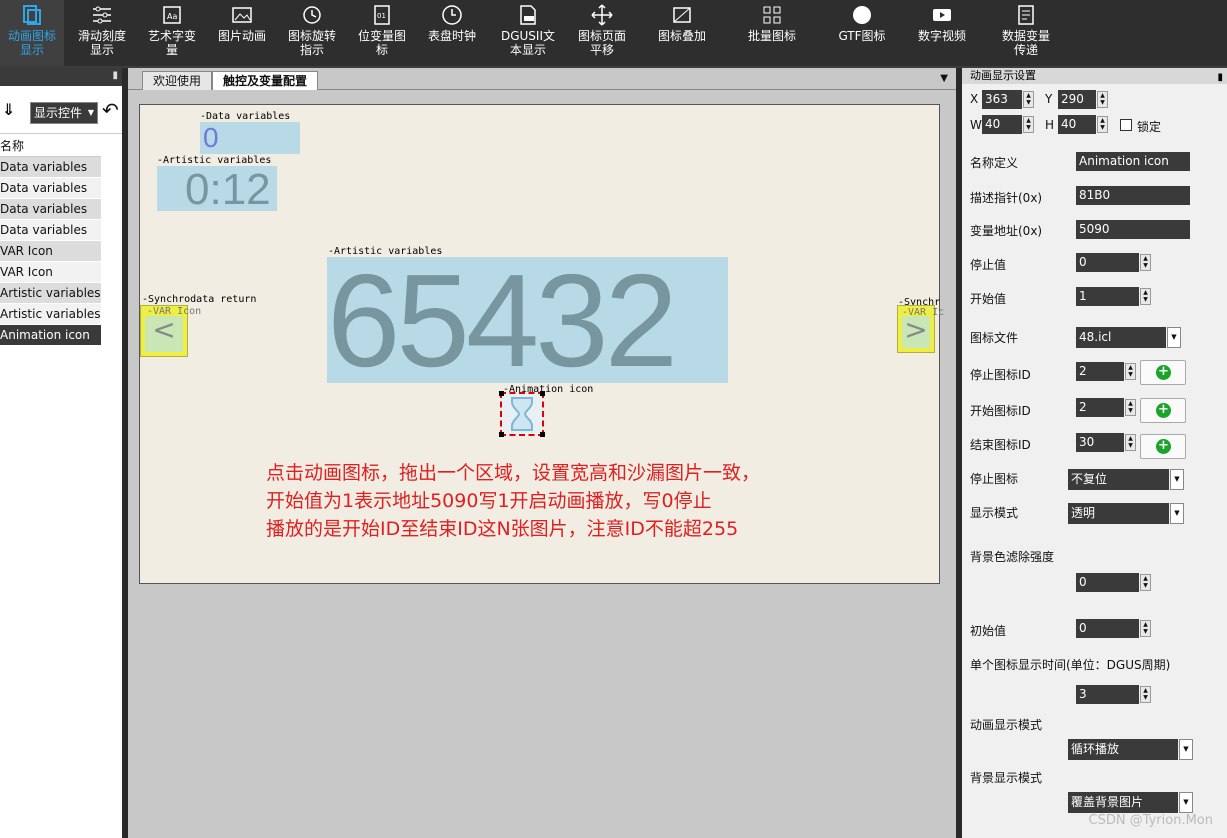 This screenshot has height=838, width=1227. What do you see at coordinates (217, 189) in the screenshot?
I see `artistic-variable-widget: 0:12` at bounding box center [217, 189].